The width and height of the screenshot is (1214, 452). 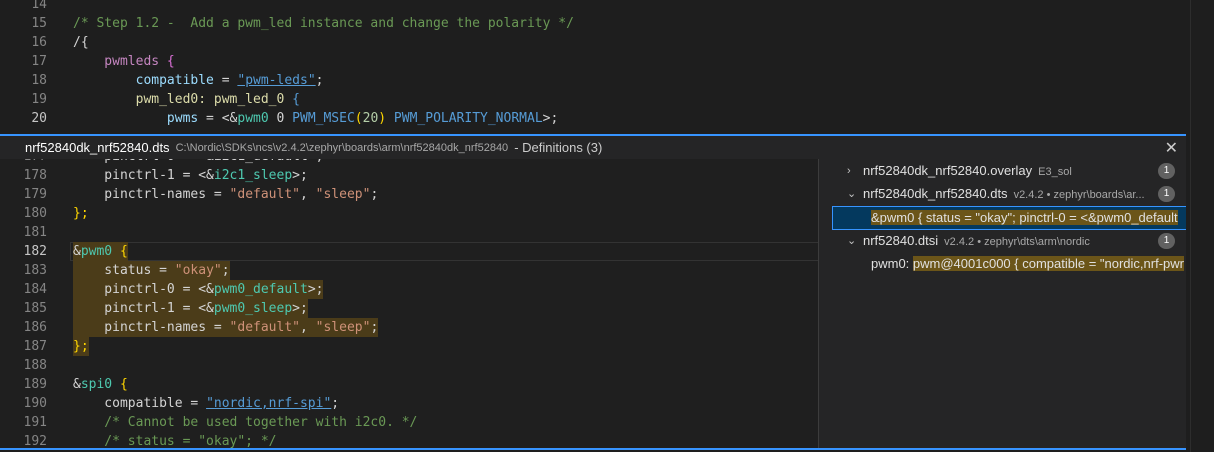 What do you see at coordinates (124, 308) in the screenshot?
I see `code-token: pinctrl-1` at bounding box center [124, 308].